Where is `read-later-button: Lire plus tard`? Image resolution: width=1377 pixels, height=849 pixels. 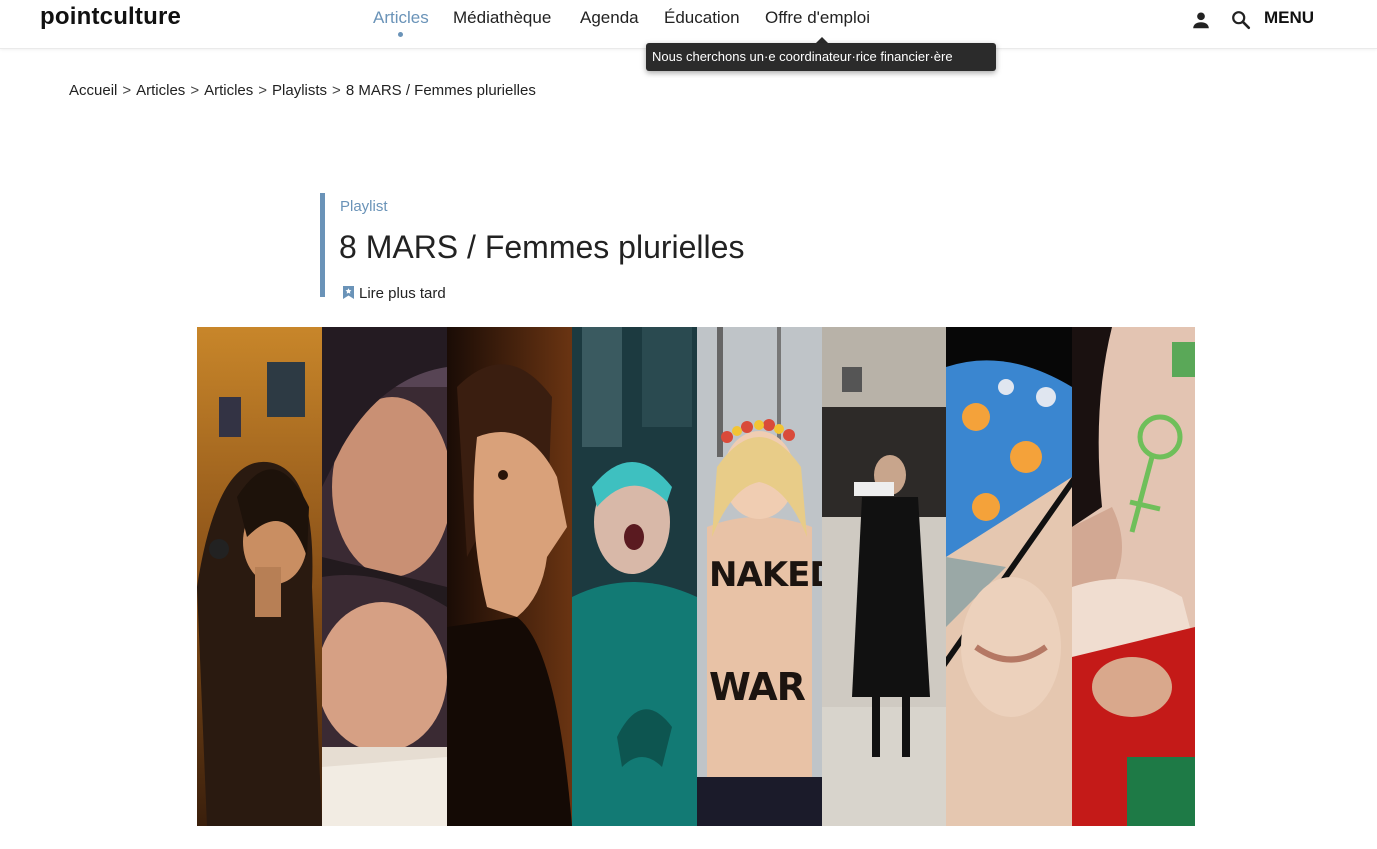 read-later-button: Lire plus tard is located at coordinates (394, 294).